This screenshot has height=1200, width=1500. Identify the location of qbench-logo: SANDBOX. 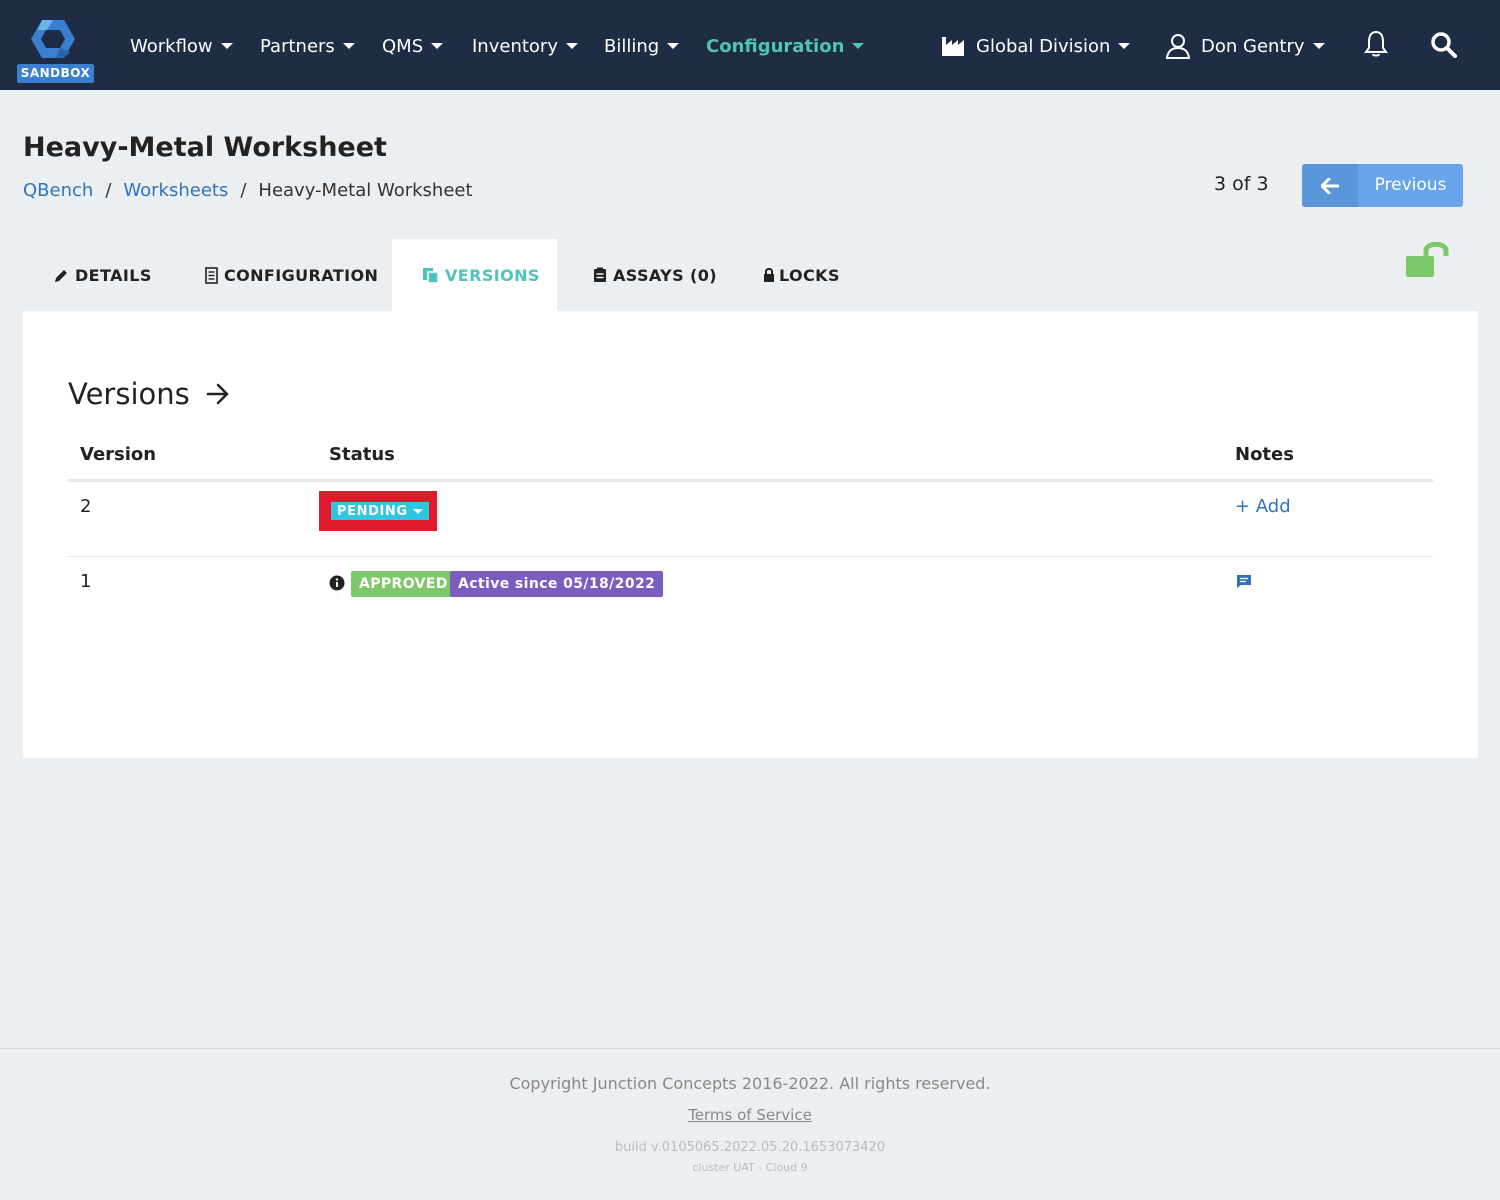
(56, 51).